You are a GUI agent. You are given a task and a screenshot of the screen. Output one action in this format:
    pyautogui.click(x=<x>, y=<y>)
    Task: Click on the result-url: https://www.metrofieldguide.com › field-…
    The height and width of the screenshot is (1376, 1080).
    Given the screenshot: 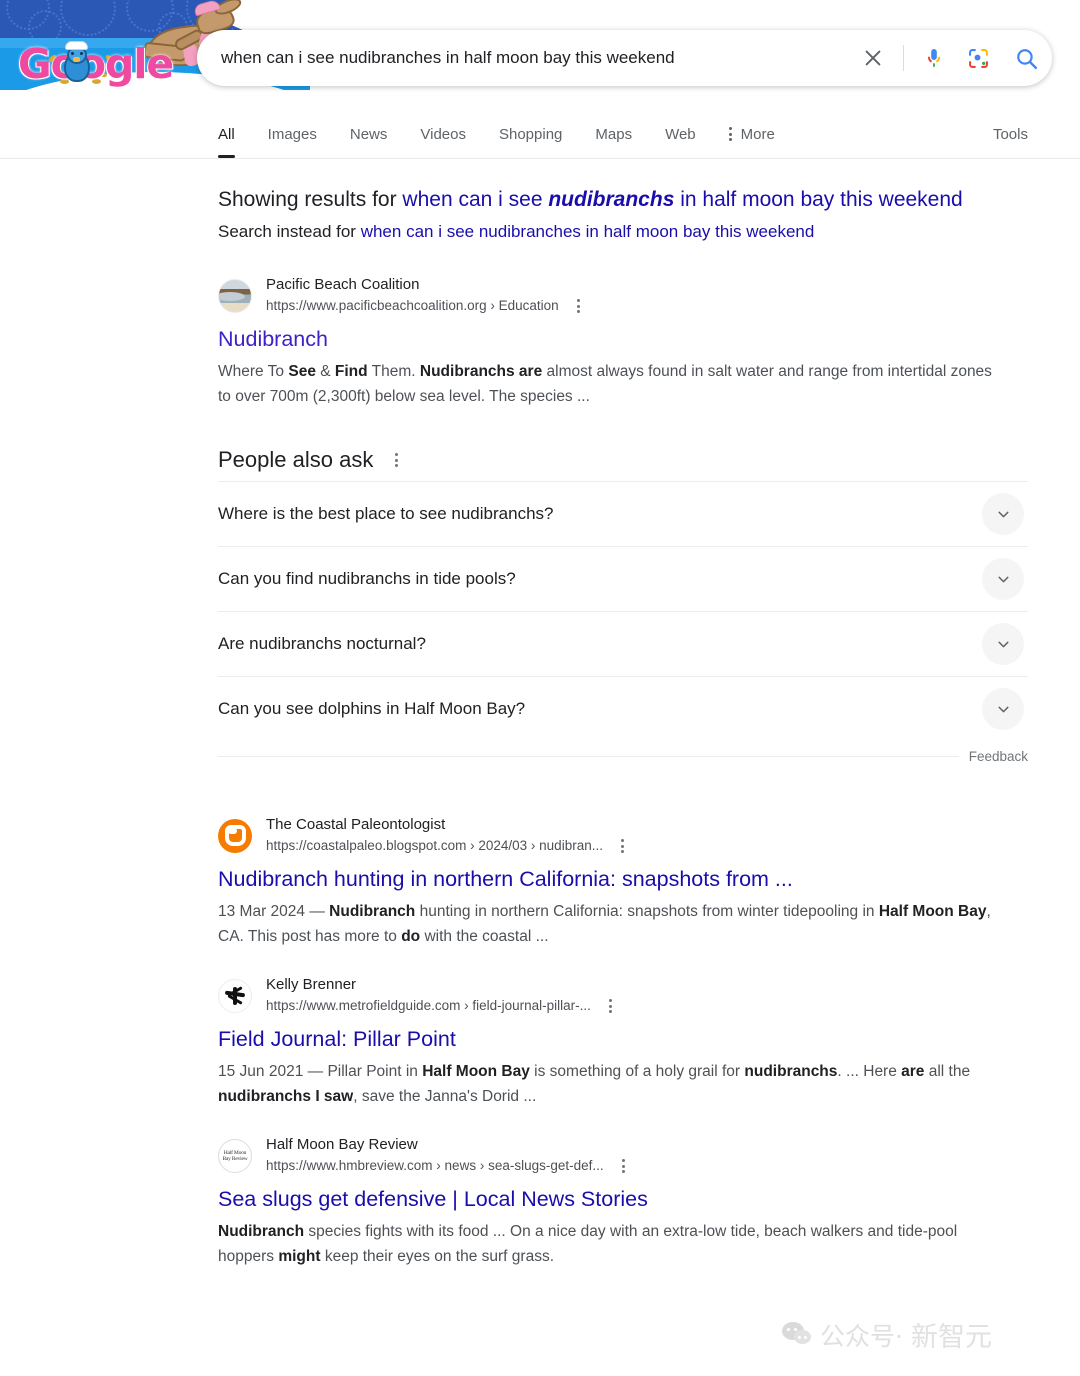 What is the action you would take?
    pyautogui.click(x=428, y=1005)
    